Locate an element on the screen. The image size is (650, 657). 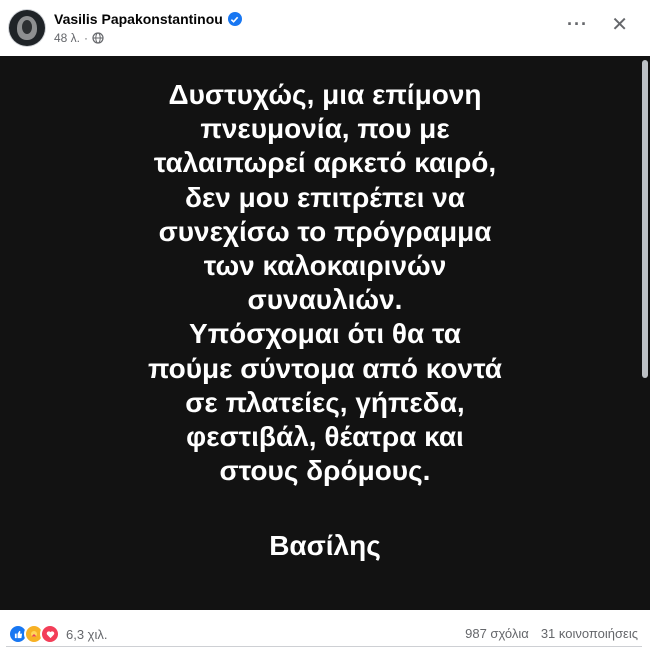
post-timestamp: 48 λ. is located at coordinates (67, 38).